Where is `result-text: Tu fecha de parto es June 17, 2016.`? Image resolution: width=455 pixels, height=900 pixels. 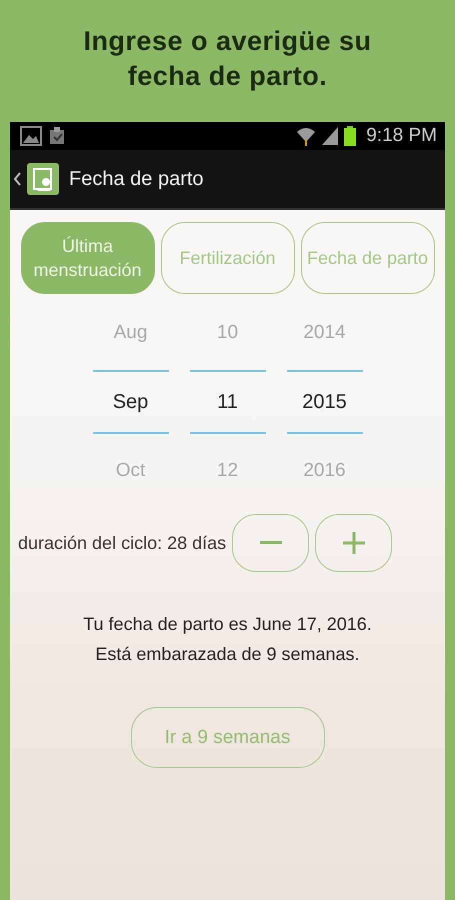 result-text: Tu fecha de parto es June 17, 2016. is located at coordinates (227, 624).